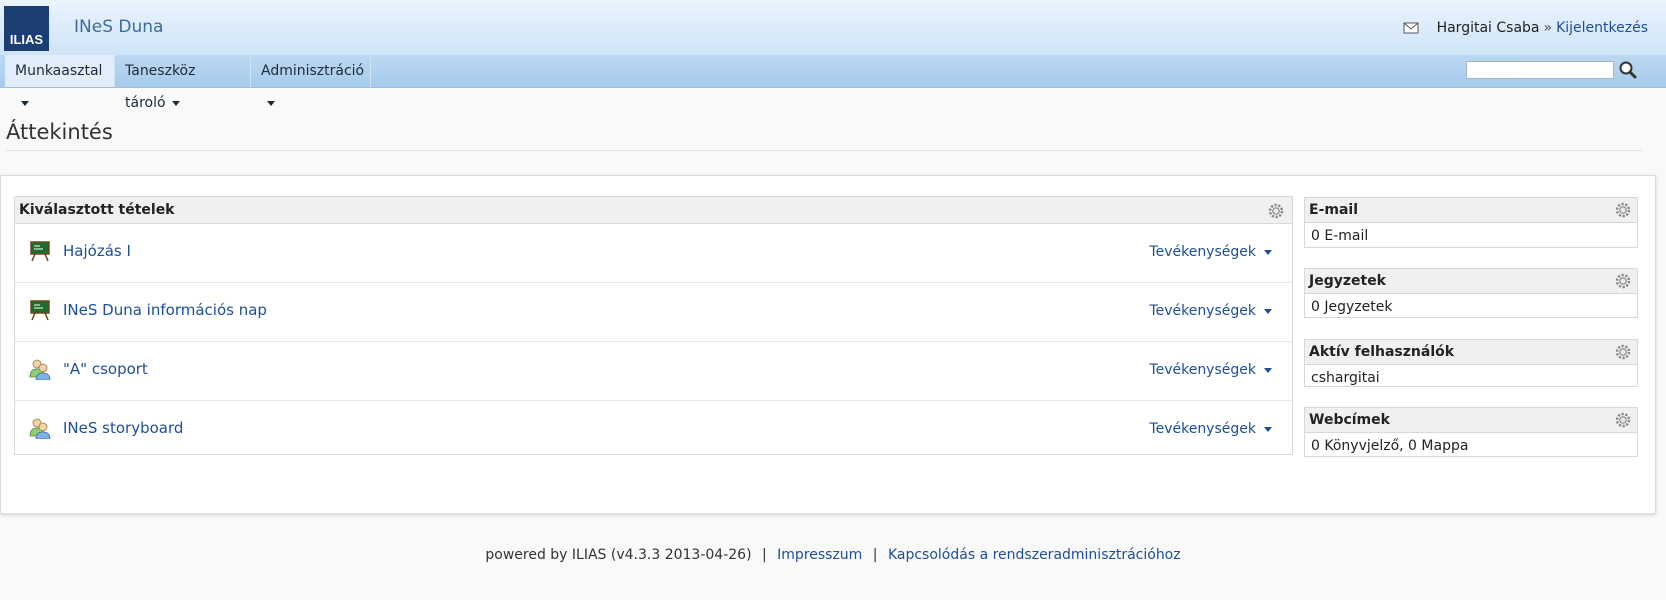 This screenshot has height=600, width=1666. Describe the element at coordinates (1345, 378) in the screenshot. I see `active-users-block-body: cshargitai` at that location.